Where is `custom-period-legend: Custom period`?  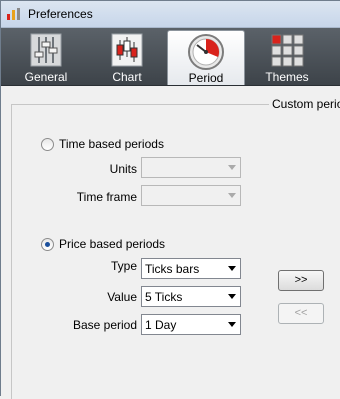
custom-period-legend: Custom period is located at coordinates (304, 104).